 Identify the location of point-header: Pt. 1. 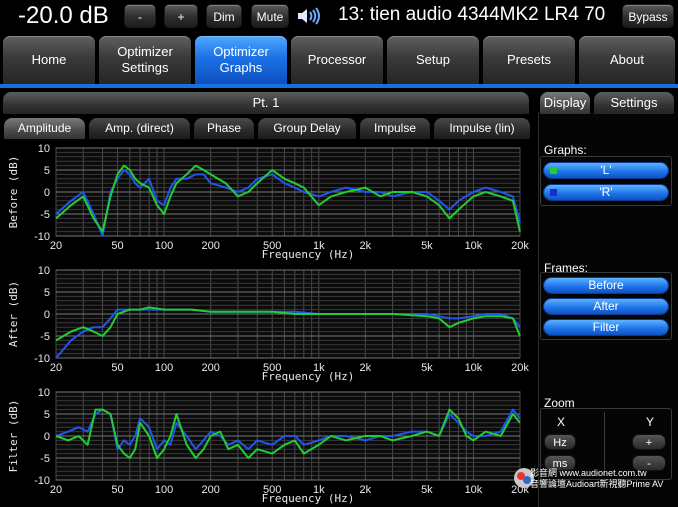
(266, 103).